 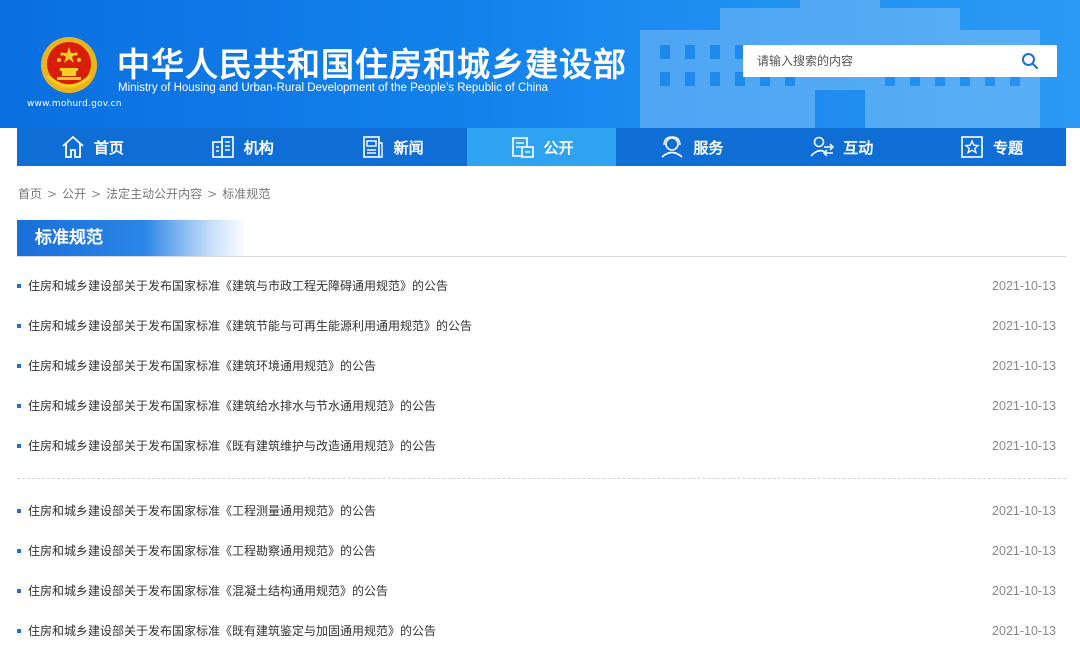 What do you see at coordinates (238, 286) in the screenshot?
I see `list-item-title: 住房和城乡建设部关于发布国家标准《建筑与市政工程无障碍通用规范》的公告` at bounding box center [238, 286].